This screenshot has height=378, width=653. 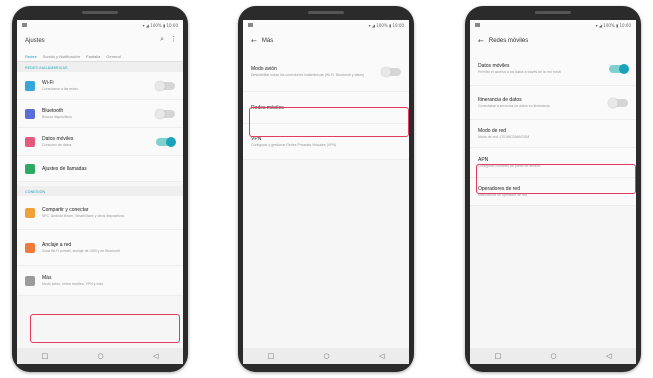 What do you see at coordinates (173, 39) in the screenshot?
I see `more-vert-icon: ⋮` at bounding box center [173, 39].